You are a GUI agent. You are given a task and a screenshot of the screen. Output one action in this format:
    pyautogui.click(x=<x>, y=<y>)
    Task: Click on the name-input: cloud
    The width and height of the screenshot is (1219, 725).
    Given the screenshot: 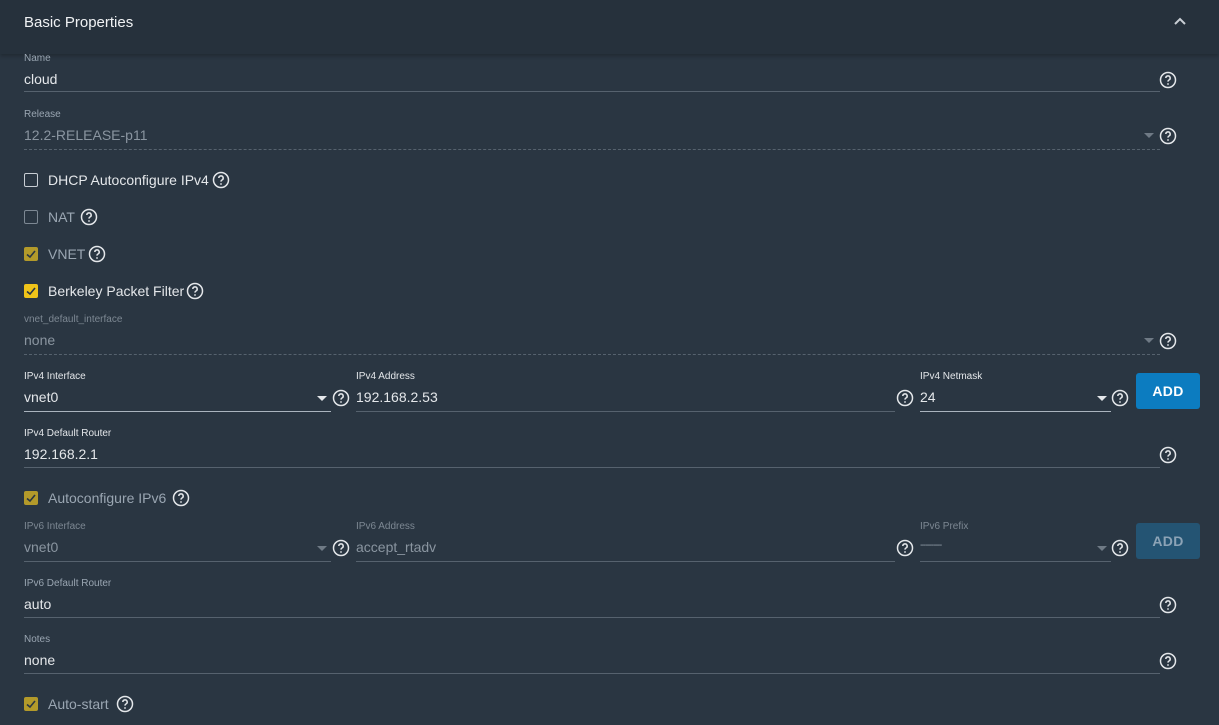 What is the action you would take?
    pyautogui.click(x=40, y=79)
    